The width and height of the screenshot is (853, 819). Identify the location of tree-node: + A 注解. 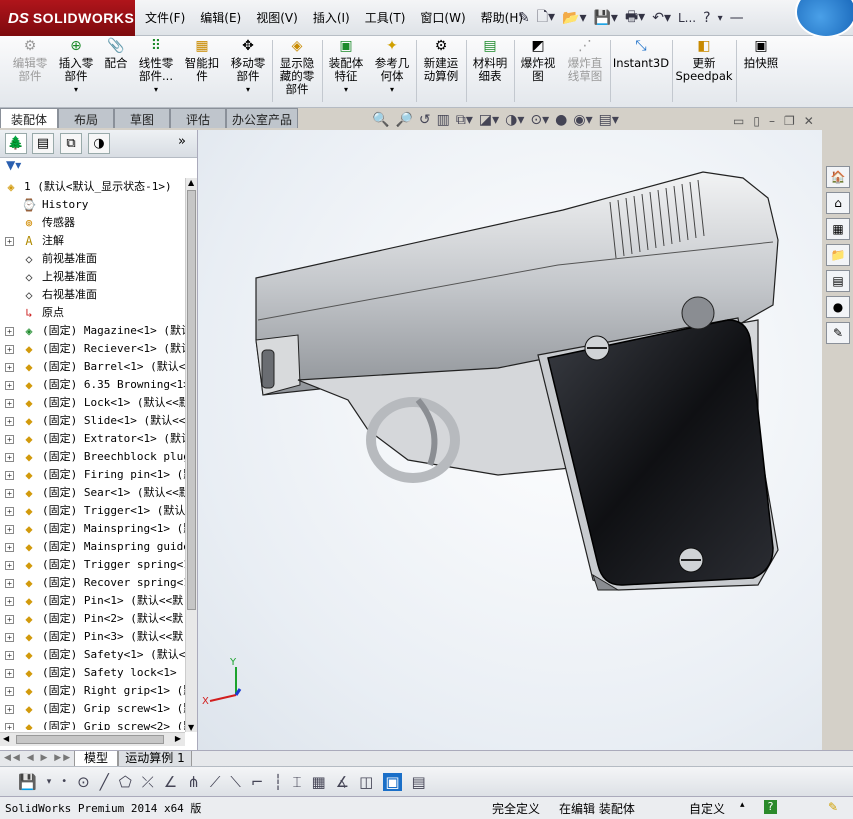
(92, 241).